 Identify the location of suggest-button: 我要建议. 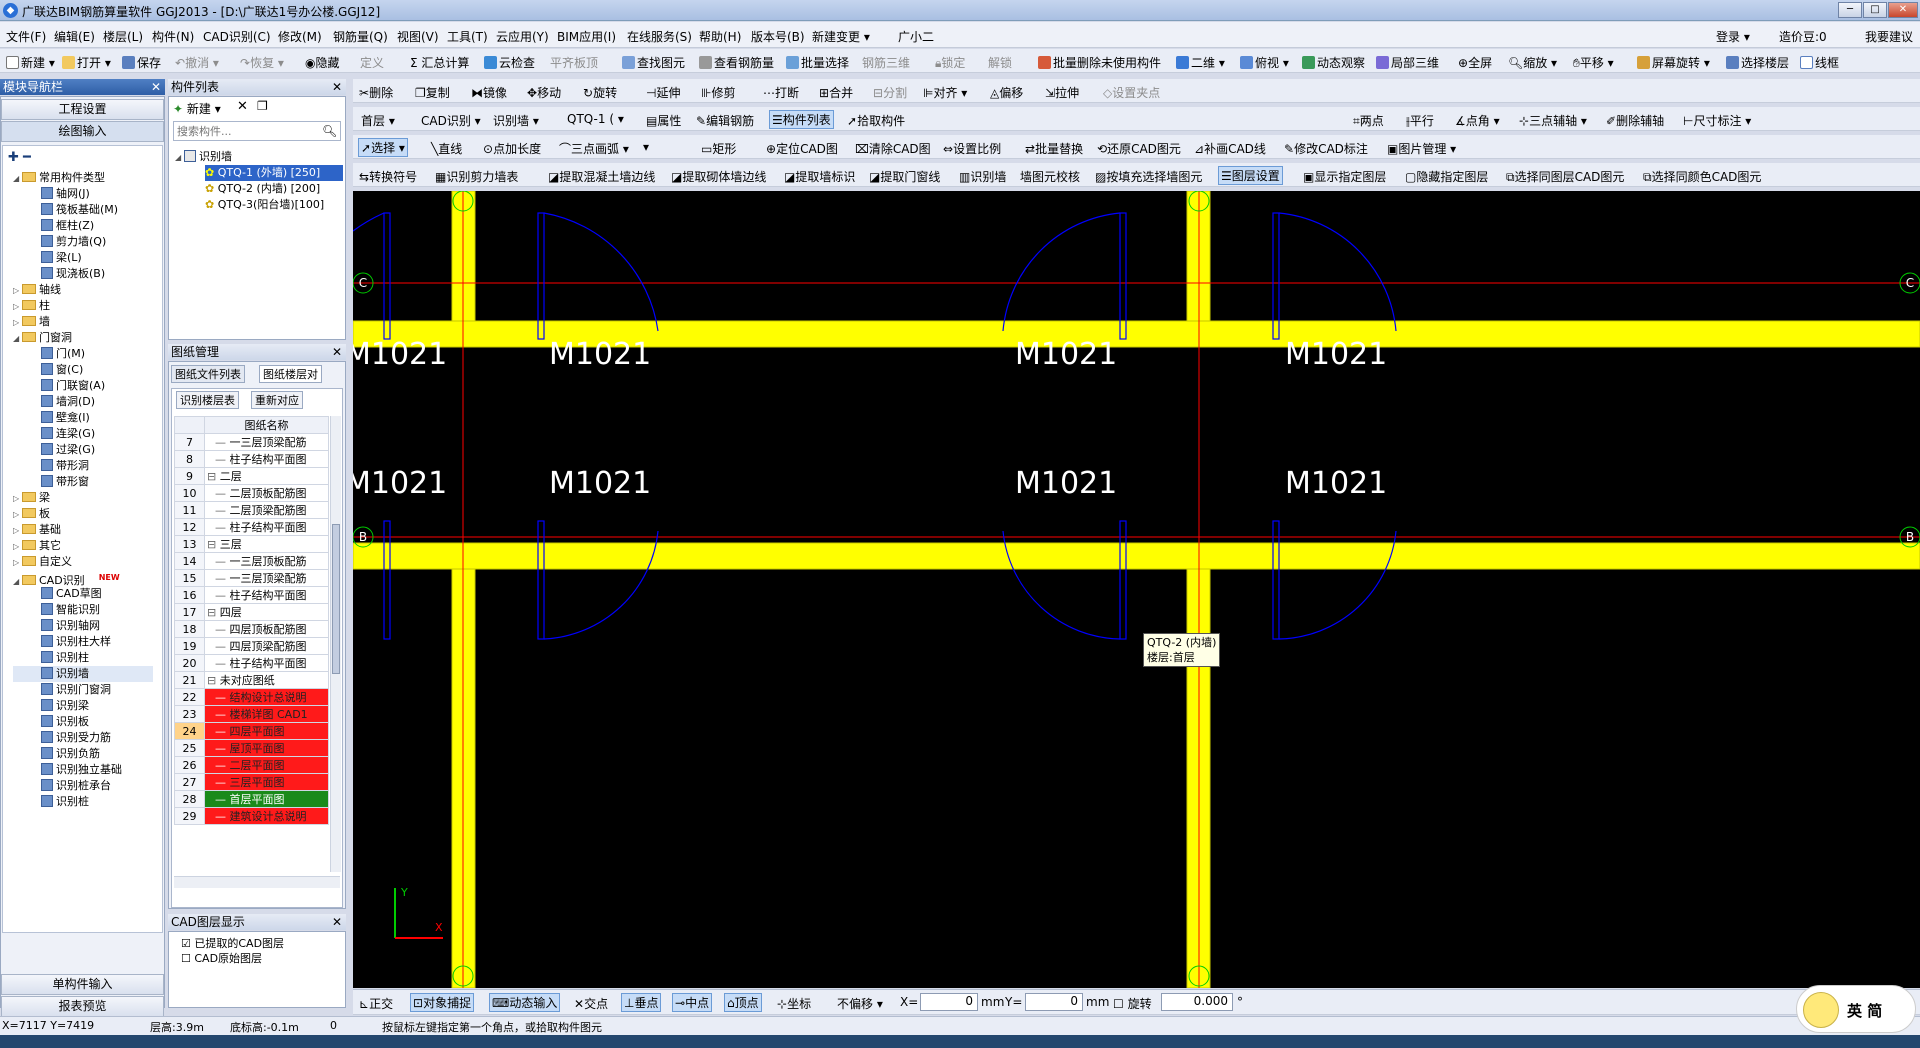
(1889, 36).